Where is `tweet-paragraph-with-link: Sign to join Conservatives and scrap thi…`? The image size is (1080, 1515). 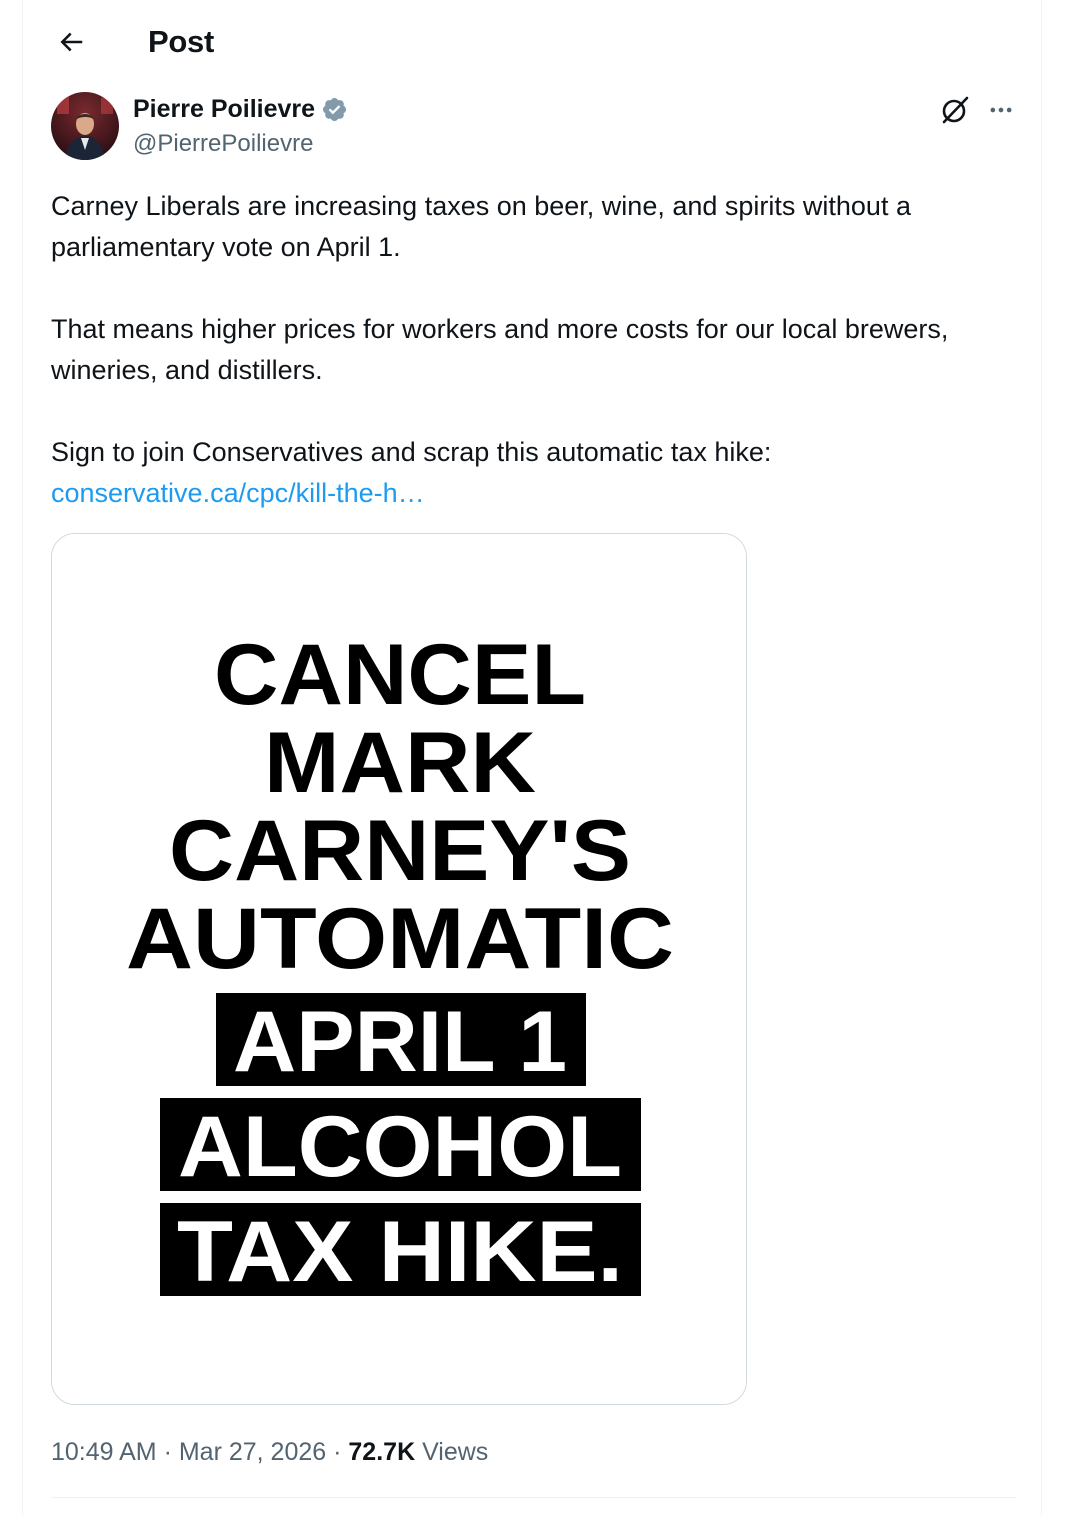
tweet-paragraph-with-link: Sign to join Conservatives and scrap thi… is located at coordinates (531, 473).